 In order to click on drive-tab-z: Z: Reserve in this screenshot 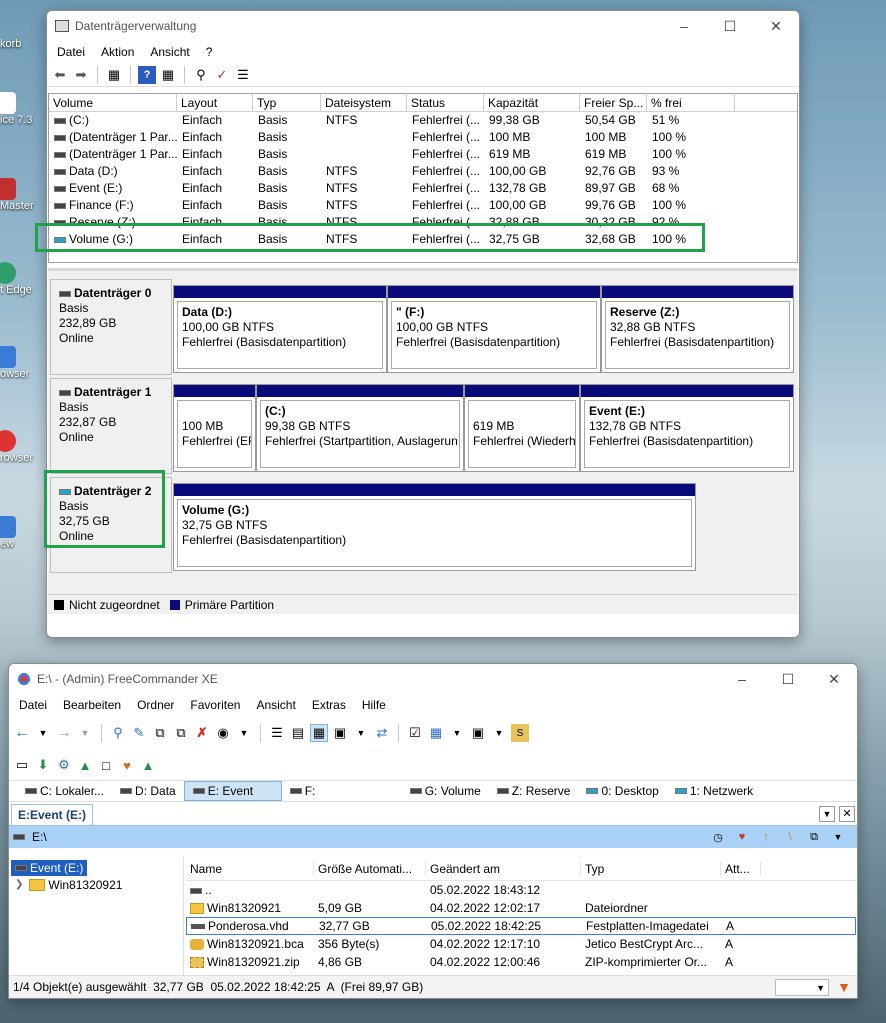, I will do `click(534, 791)`.